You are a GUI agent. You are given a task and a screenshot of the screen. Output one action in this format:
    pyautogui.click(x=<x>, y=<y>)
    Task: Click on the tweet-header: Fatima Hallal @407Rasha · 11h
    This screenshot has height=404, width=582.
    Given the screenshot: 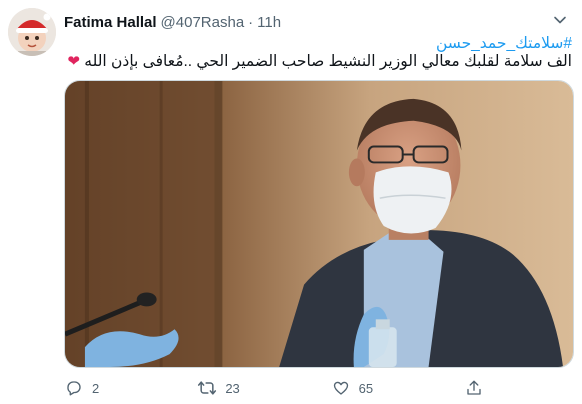 What is the action you would take?
    pyautogui.click(x=311, y=22)
    